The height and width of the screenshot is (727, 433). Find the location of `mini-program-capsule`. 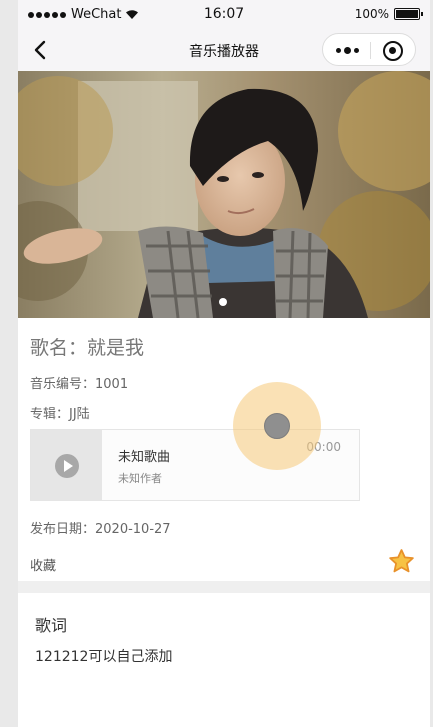

mini-program-capsule is located at coordinates (369, 49).